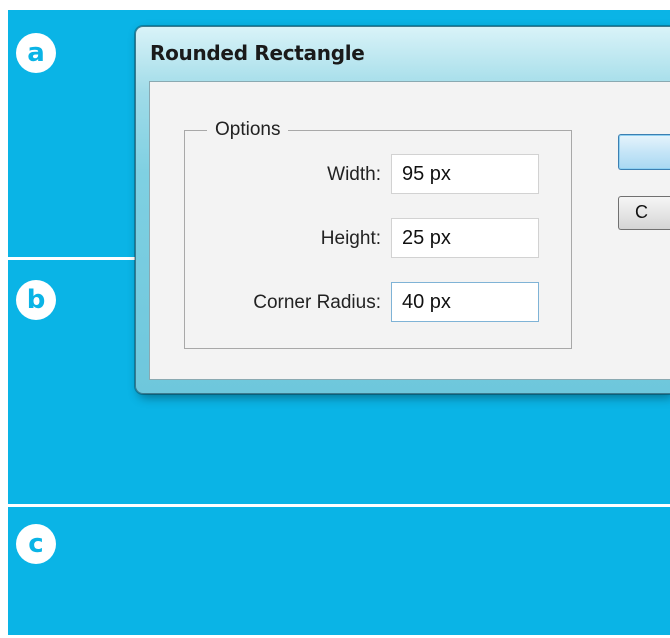 The height and width of the screenshot is (638, 670). I want to click on cancel-button: C, so click(644, 213).